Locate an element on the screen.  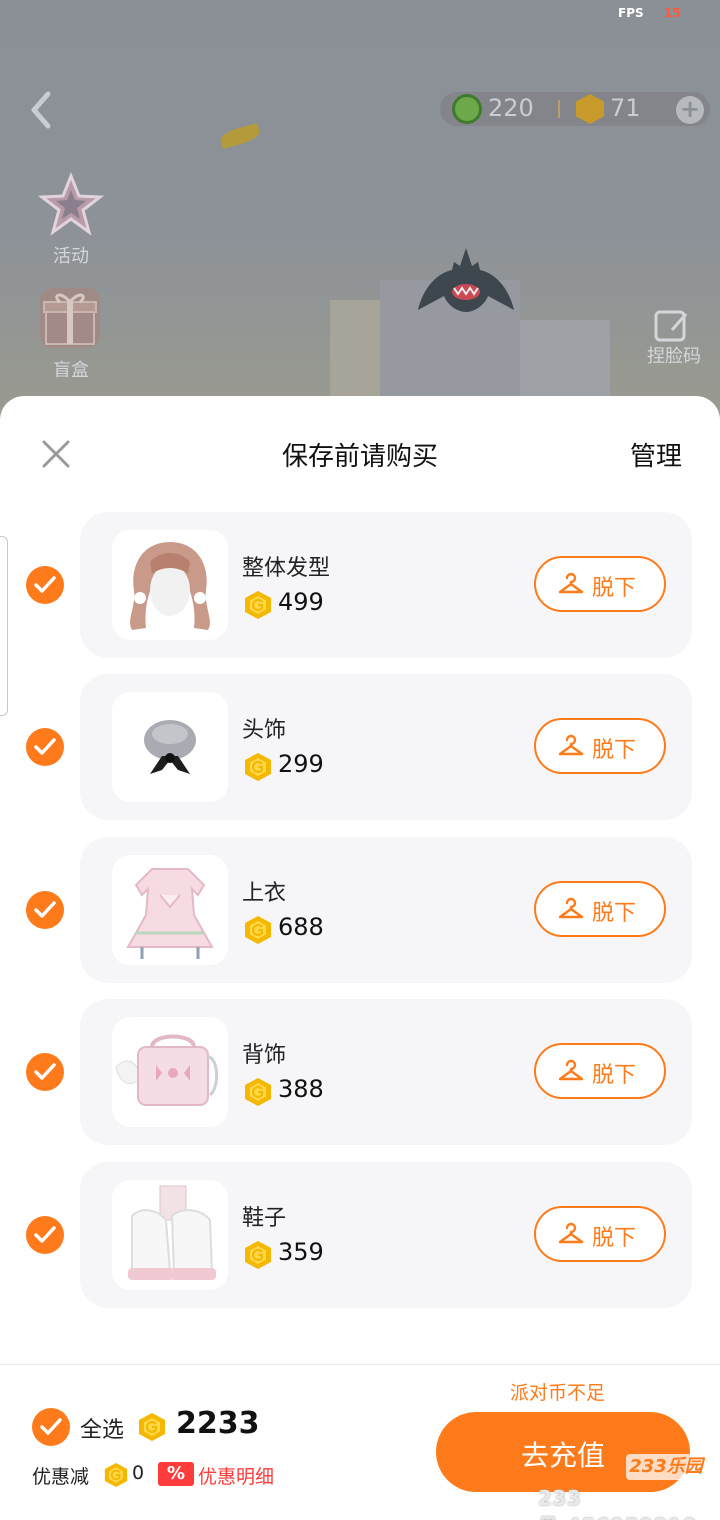
blindbox-gift-icon is located at coordinates (70, 318).